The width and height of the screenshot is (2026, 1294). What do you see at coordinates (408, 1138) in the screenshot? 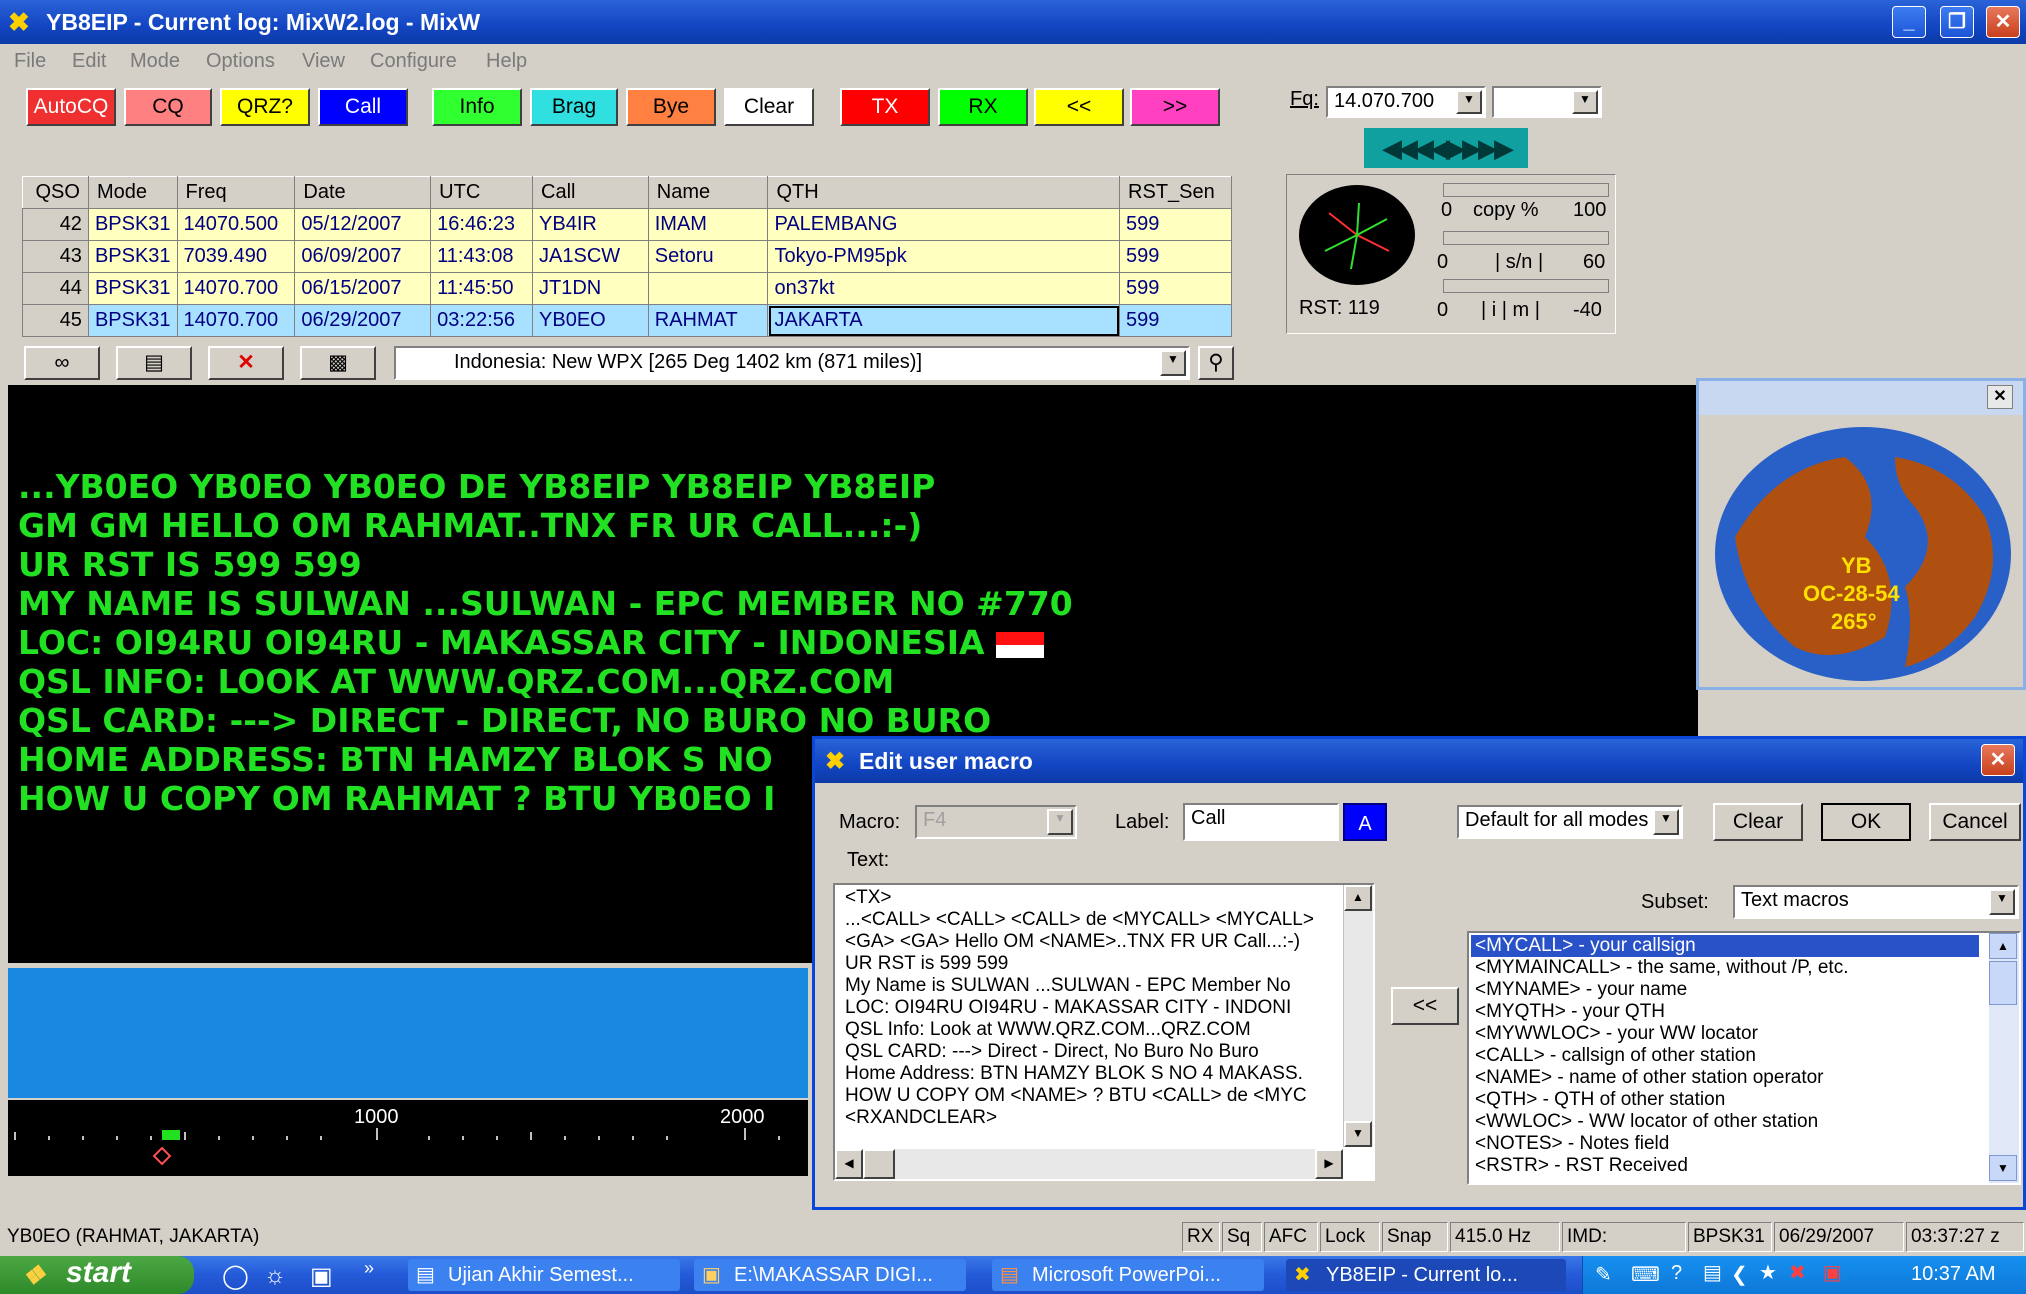
I see `frequency-scale: 1000 2000` at bounding box center [408, 1138].